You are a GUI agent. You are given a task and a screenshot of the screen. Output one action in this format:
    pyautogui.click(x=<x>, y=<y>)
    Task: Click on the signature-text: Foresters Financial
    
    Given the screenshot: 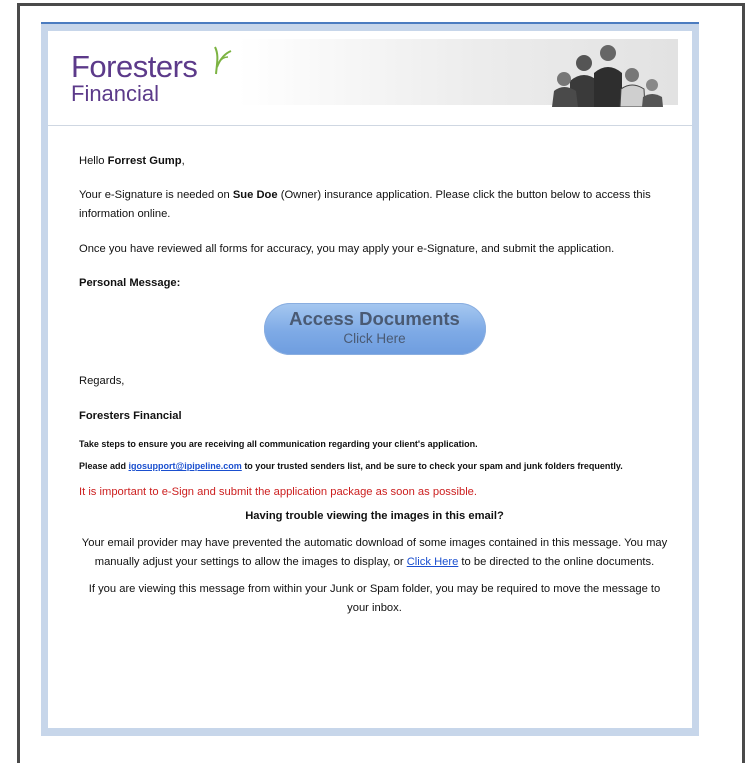 What is the action you would take?
    pyautogui.click(x=130, y=416)
    